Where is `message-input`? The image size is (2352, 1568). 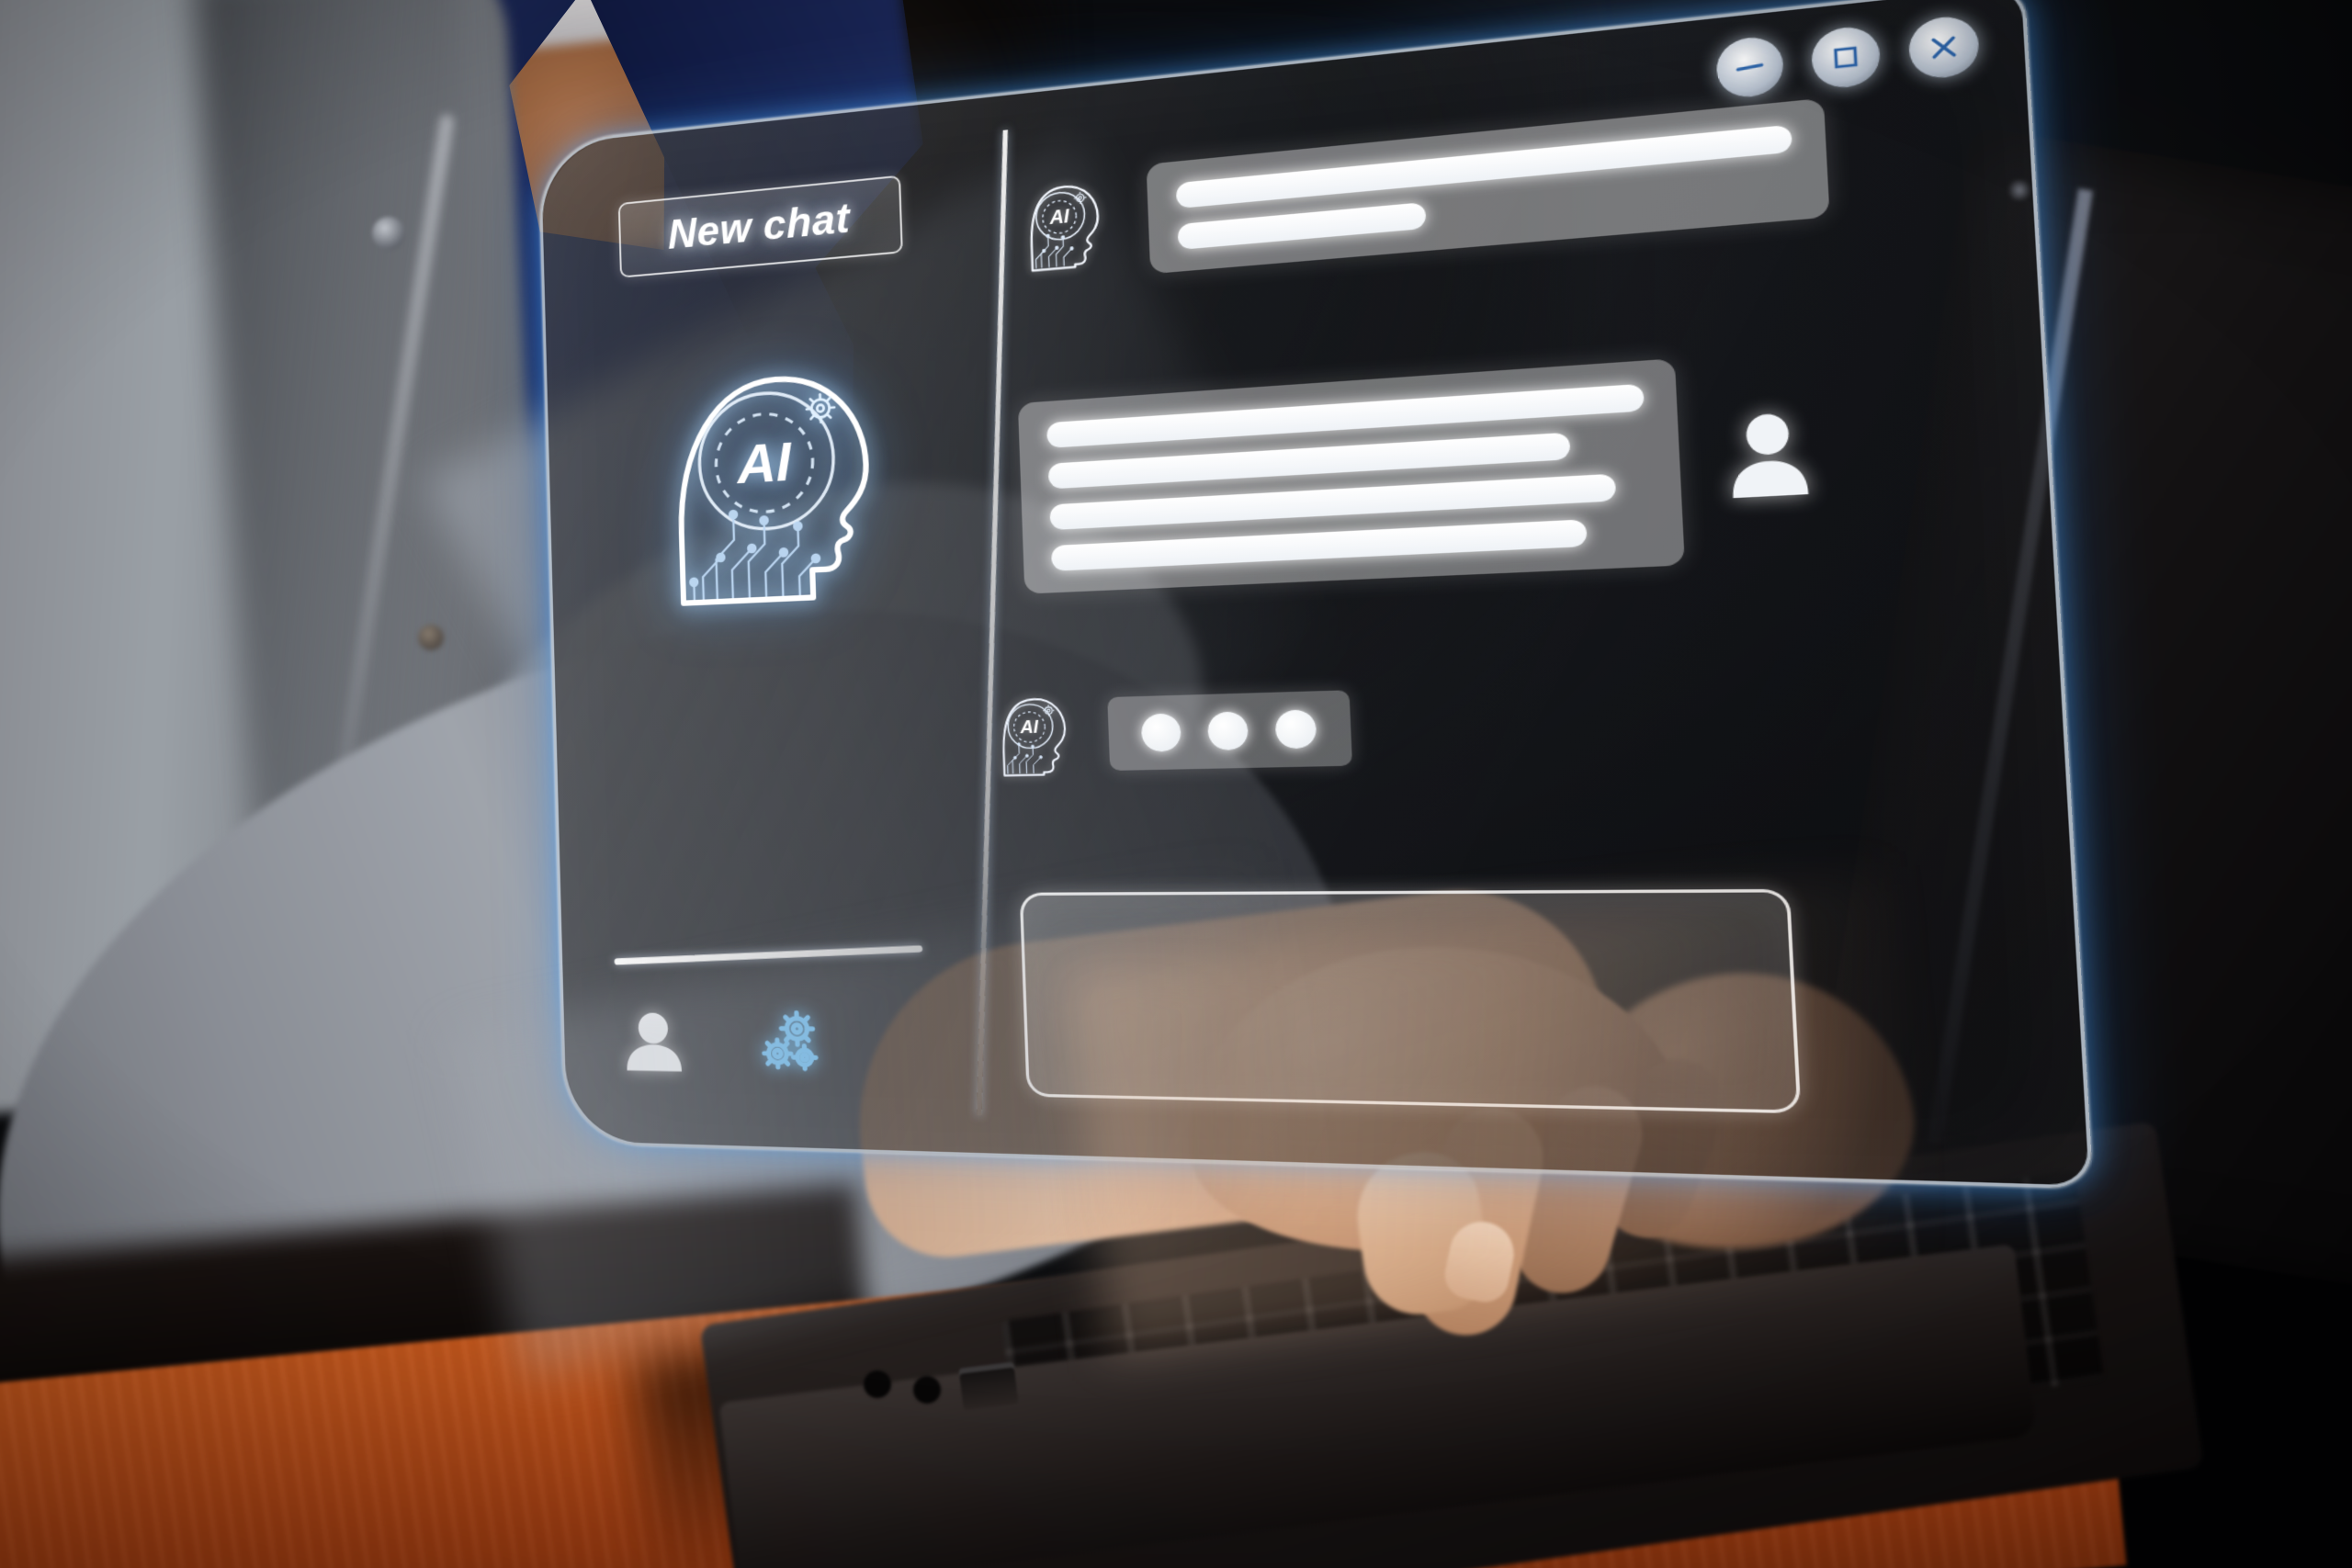
message-input is located at coordinates (1410, 1001).